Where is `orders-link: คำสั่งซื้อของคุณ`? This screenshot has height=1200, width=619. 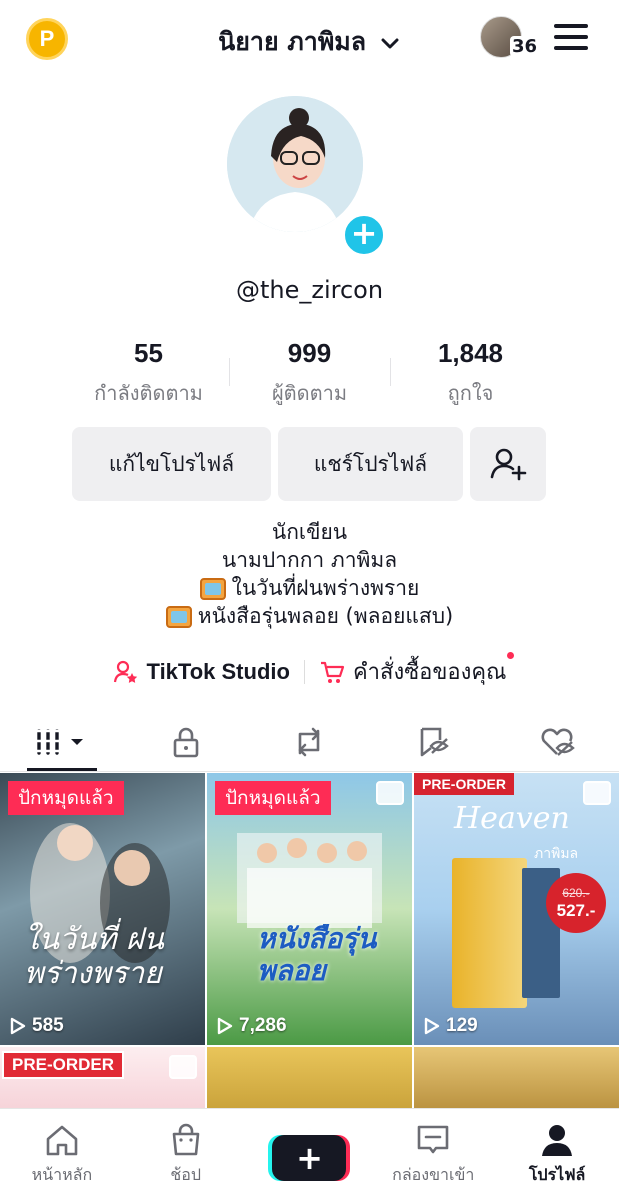 orders-link: คำสั่งซื้อของคุณ is located at coordinates (417, 670).